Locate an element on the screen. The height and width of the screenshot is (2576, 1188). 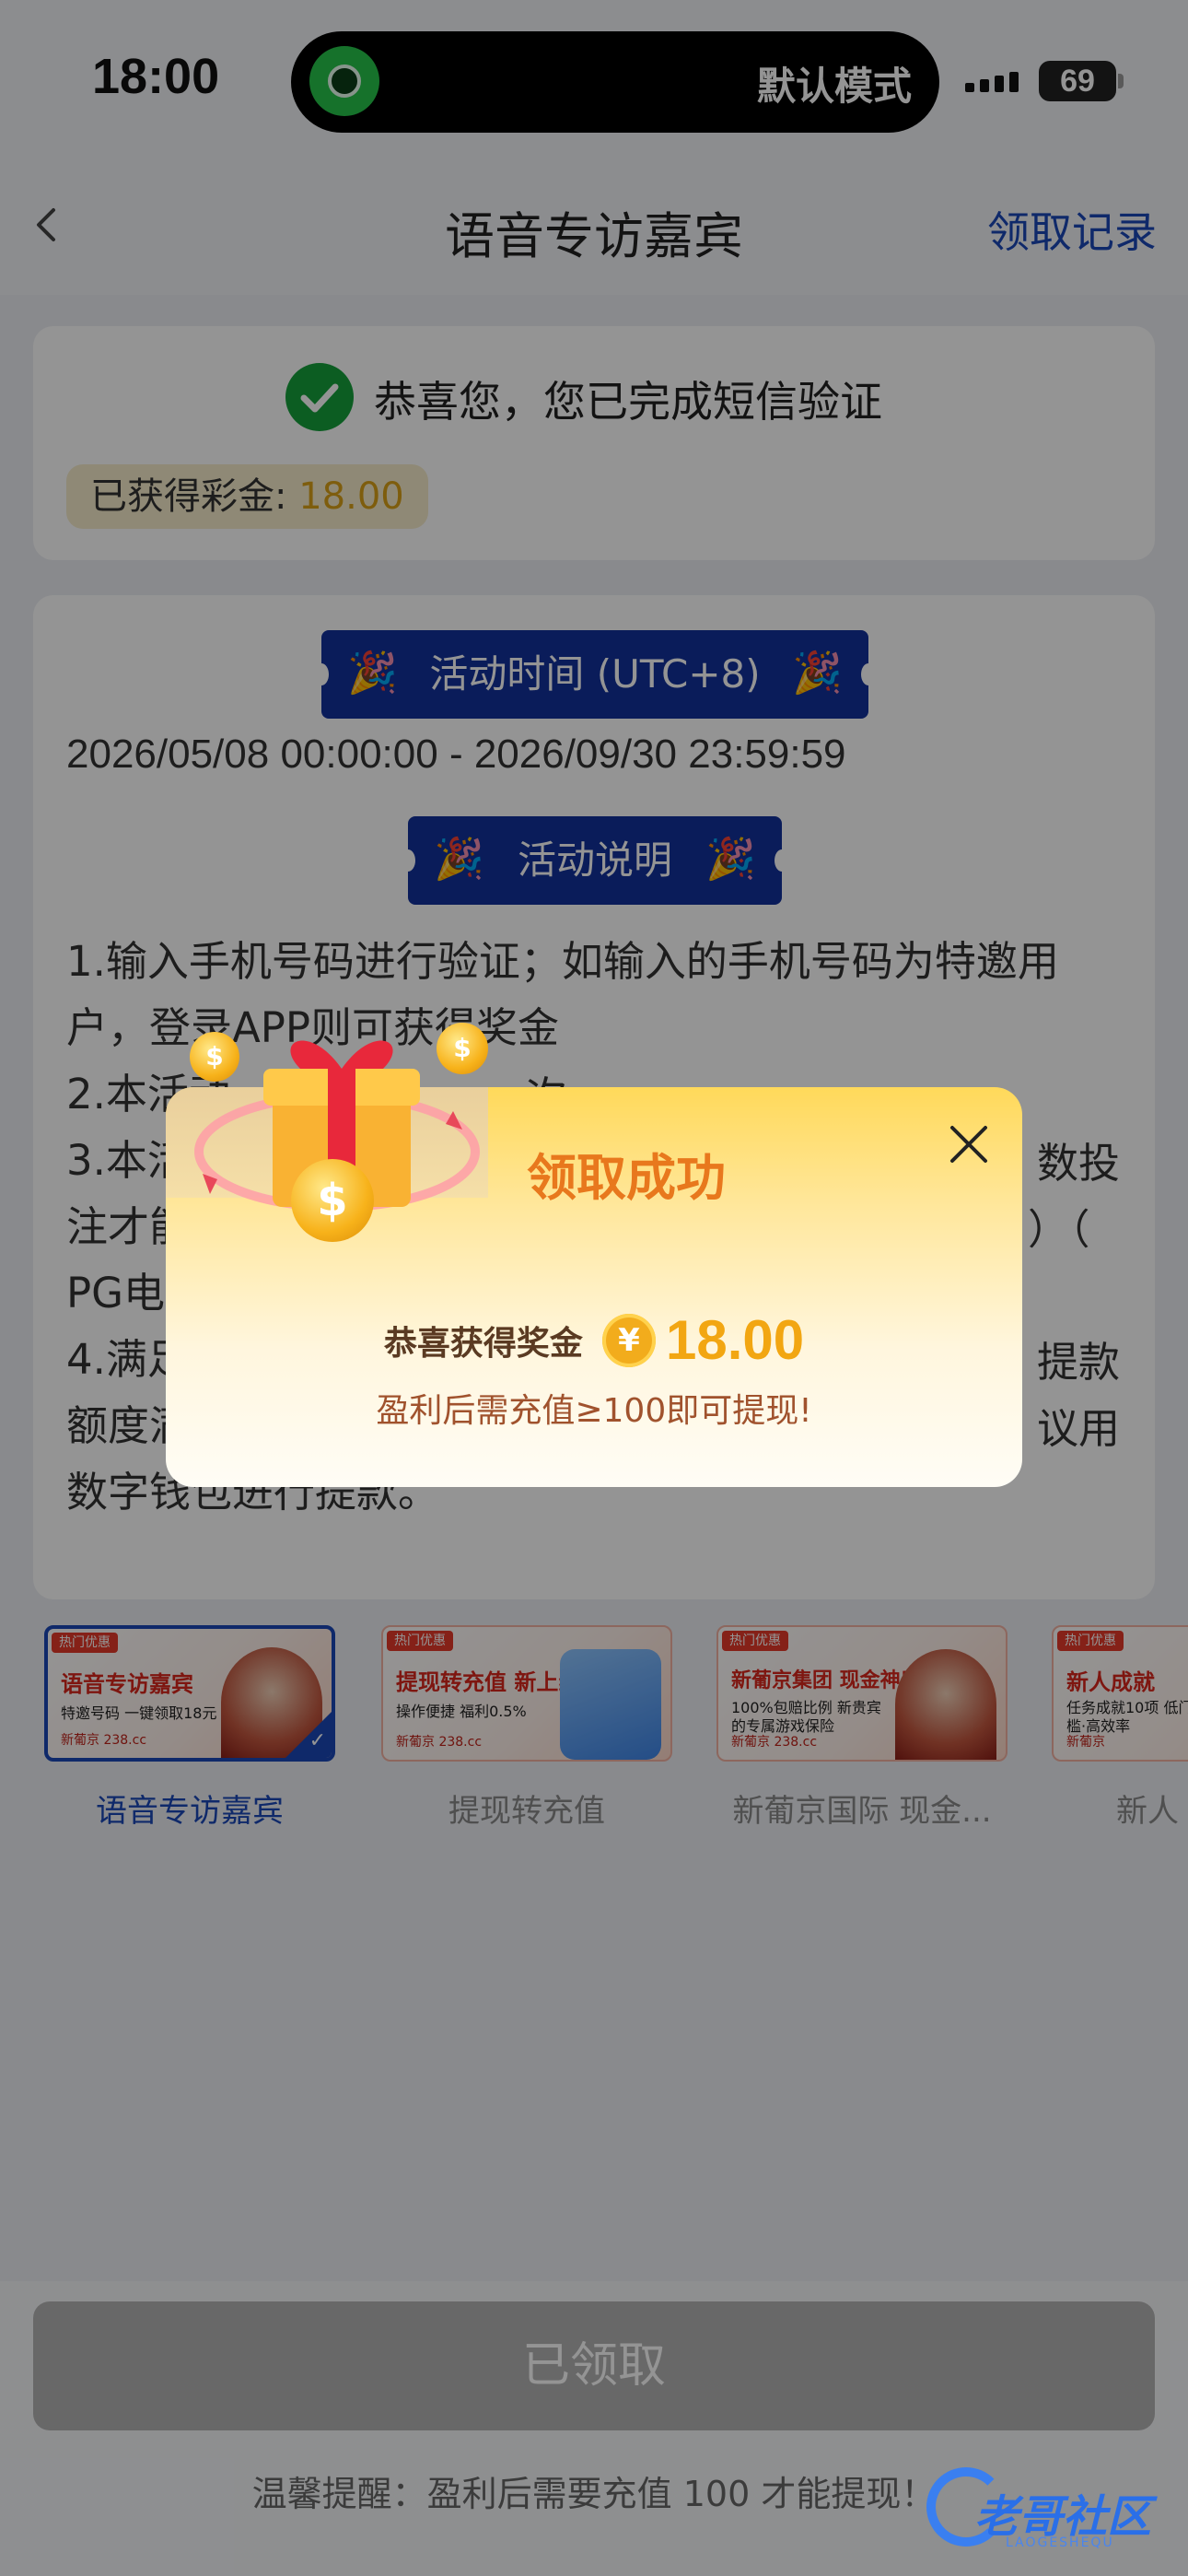
close-icon is located at coordinates (969, 1144).